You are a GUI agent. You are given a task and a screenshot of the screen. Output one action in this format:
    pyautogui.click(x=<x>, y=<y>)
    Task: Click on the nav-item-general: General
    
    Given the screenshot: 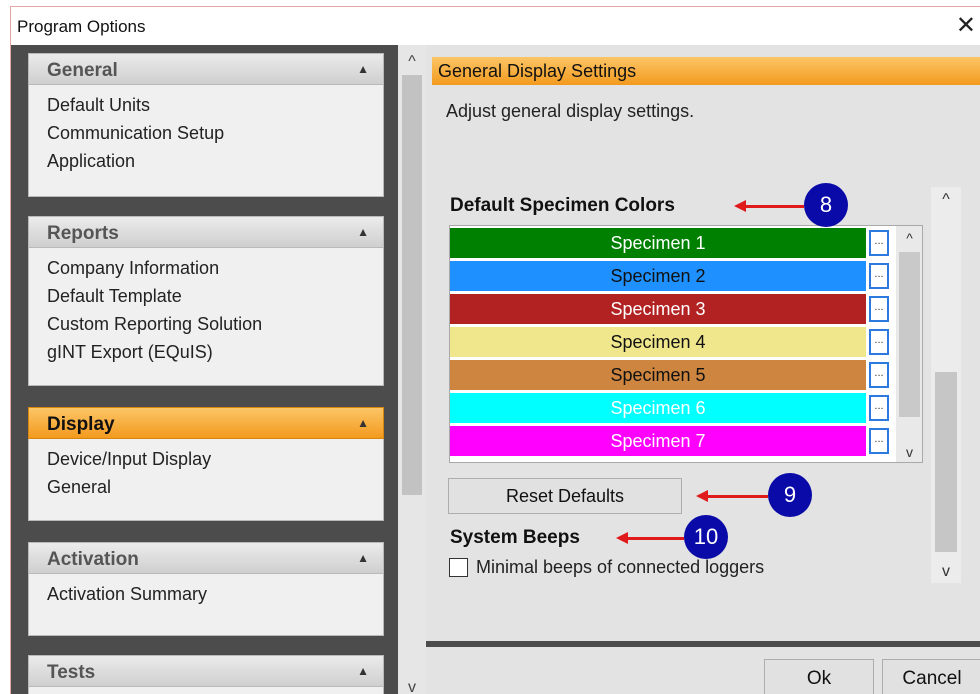 What is the action you would take?
    pyautogui.click(x=215, y=487)
    